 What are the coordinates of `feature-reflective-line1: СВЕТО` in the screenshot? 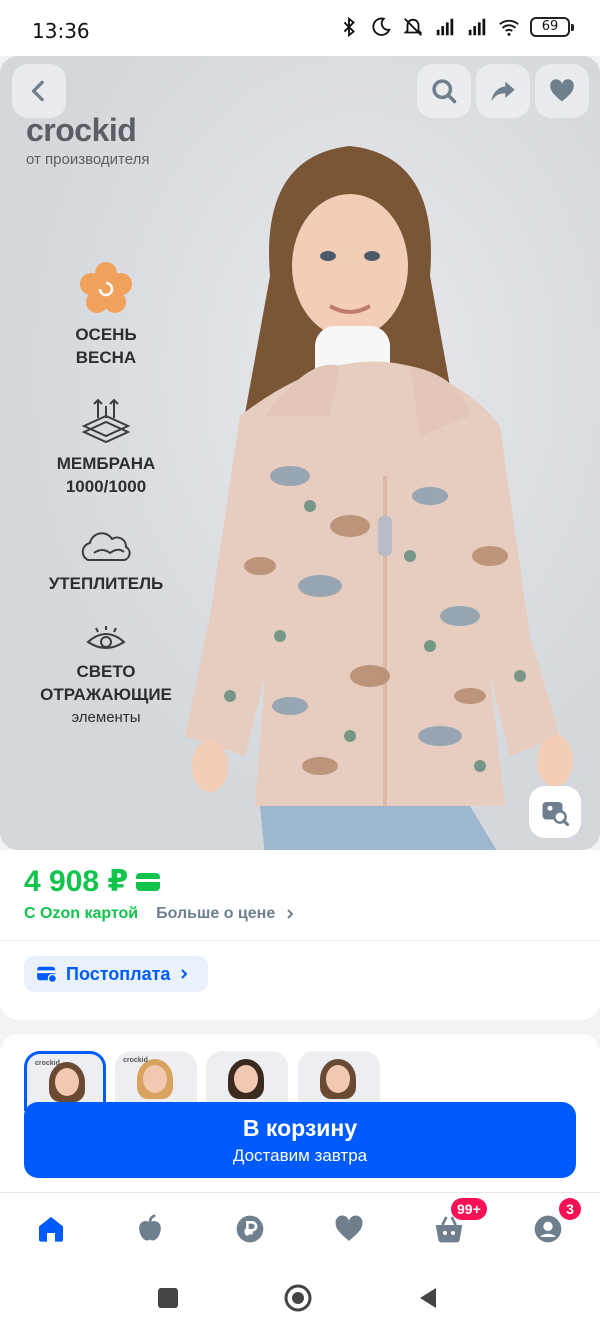 It's located at (106, 671).